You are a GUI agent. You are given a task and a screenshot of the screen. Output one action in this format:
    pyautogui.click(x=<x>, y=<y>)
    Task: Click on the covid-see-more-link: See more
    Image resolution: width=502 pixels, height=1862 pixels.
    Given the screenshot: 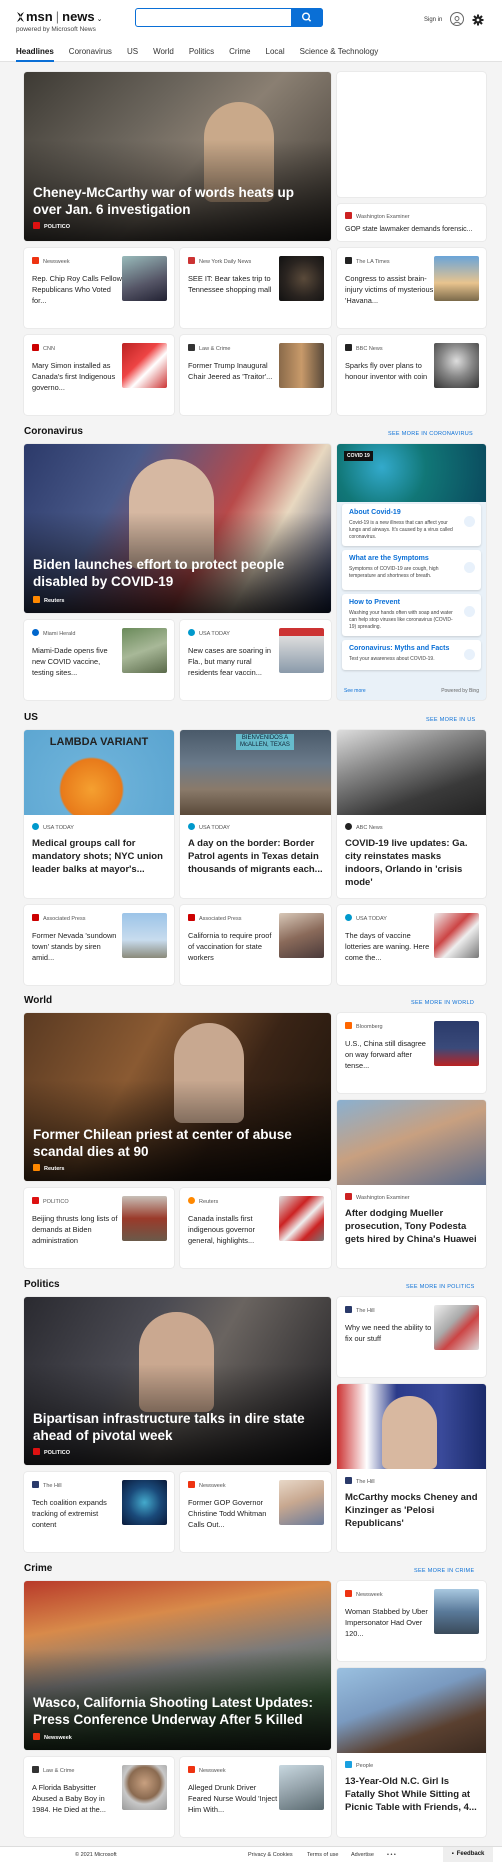 What is the action you would take?
    pyautogui.click(x=355, y=691)
    